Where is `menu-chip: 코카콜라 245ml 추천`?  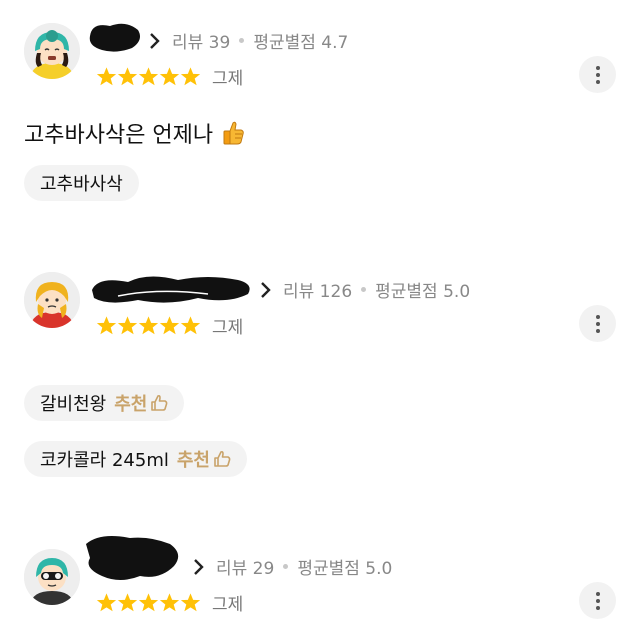 menu-chip: 코카콜라 245ml 추천 is located at coordinates (135, 459).